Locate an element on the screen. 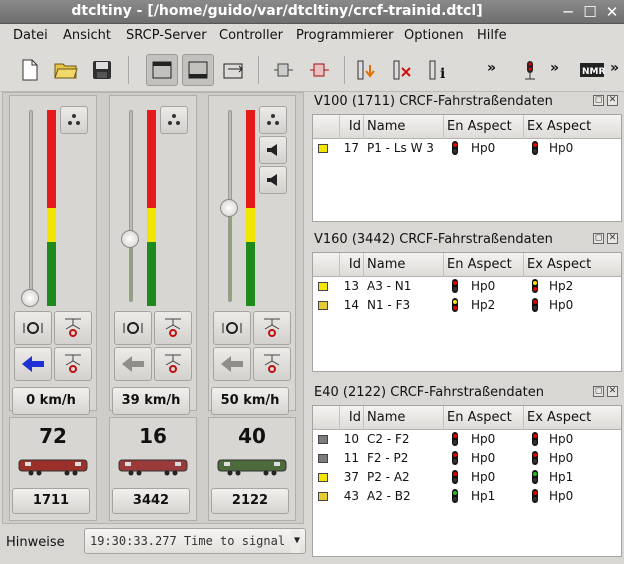 Image resolution: width=624 pixels, height=564 pixels. table-row: 37 P2 - A2 Hp0 Hp1 is located at coordinates (467, 477).